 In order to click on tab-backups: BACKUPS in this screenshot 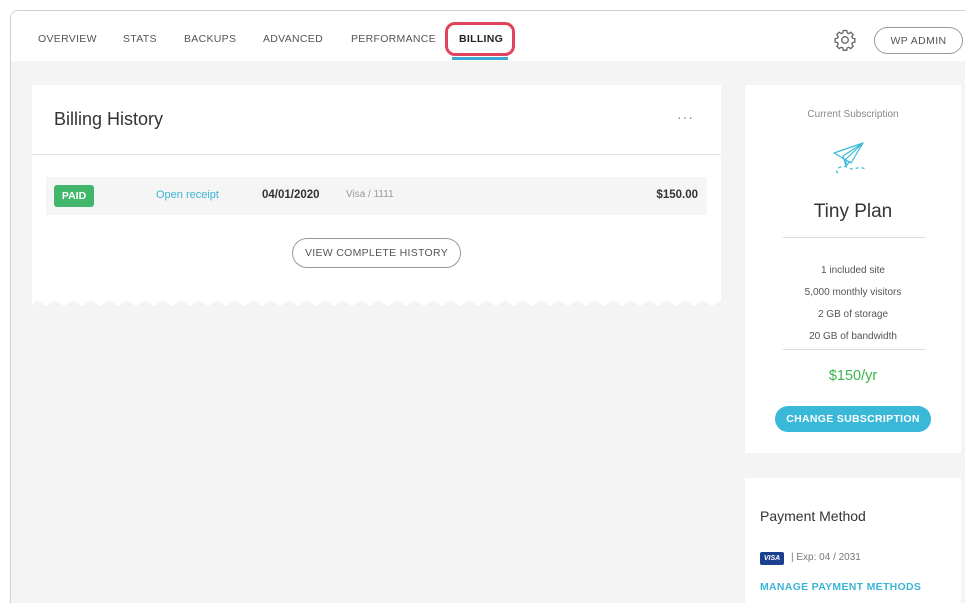, I will do `click(210, 39)`.